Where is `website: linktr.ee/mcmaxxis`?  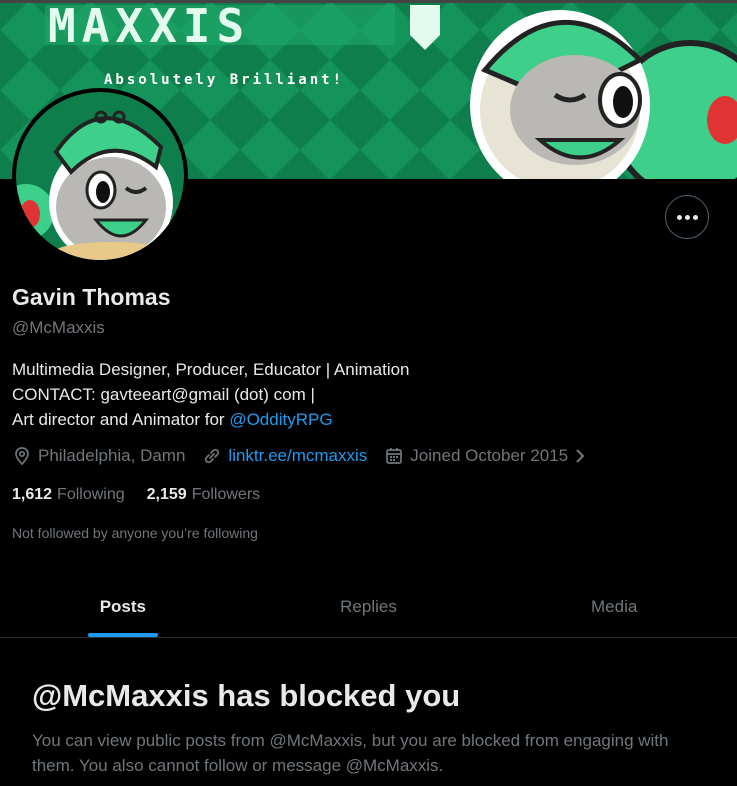 website: linktr.ee/mcmaxxis is located at coordinates (284, 456).